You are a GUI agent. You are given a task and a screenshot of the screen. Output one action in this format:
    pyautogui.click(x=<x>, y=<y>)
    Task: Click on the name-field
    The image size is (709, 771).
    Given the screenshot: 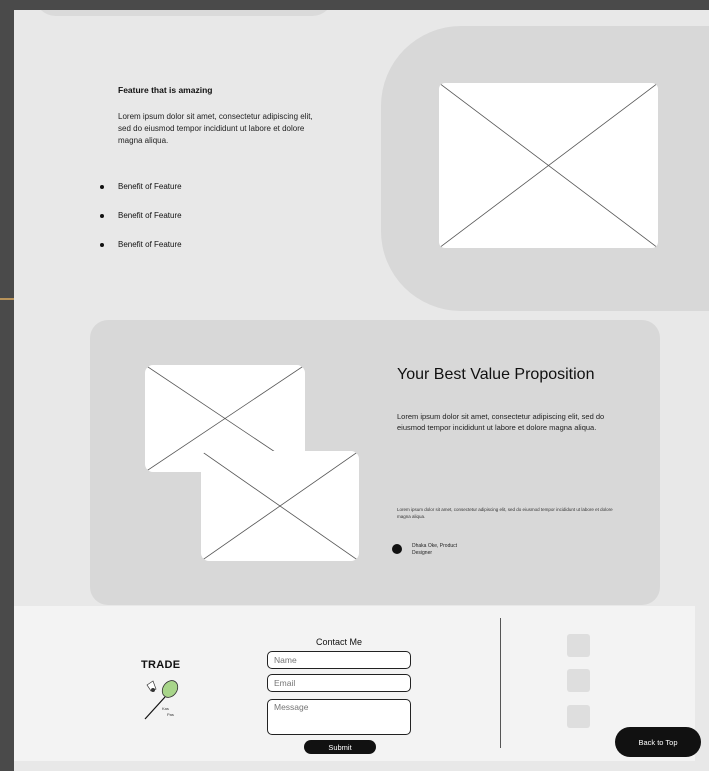 What is the action you would take?
    pyautogui.click(x=339, y=660)
    